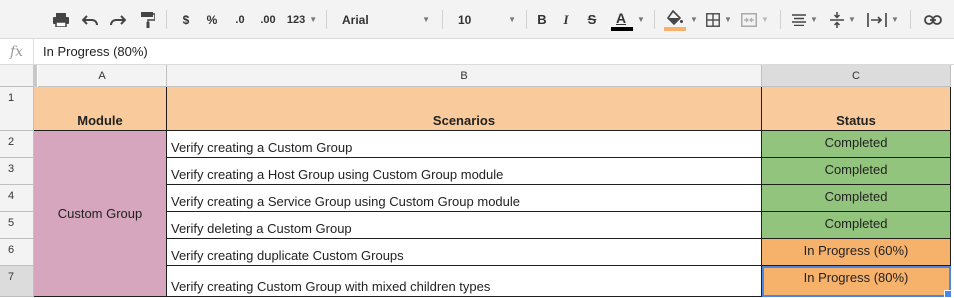  I want to click on column-header-a: A, so click(102, 76).